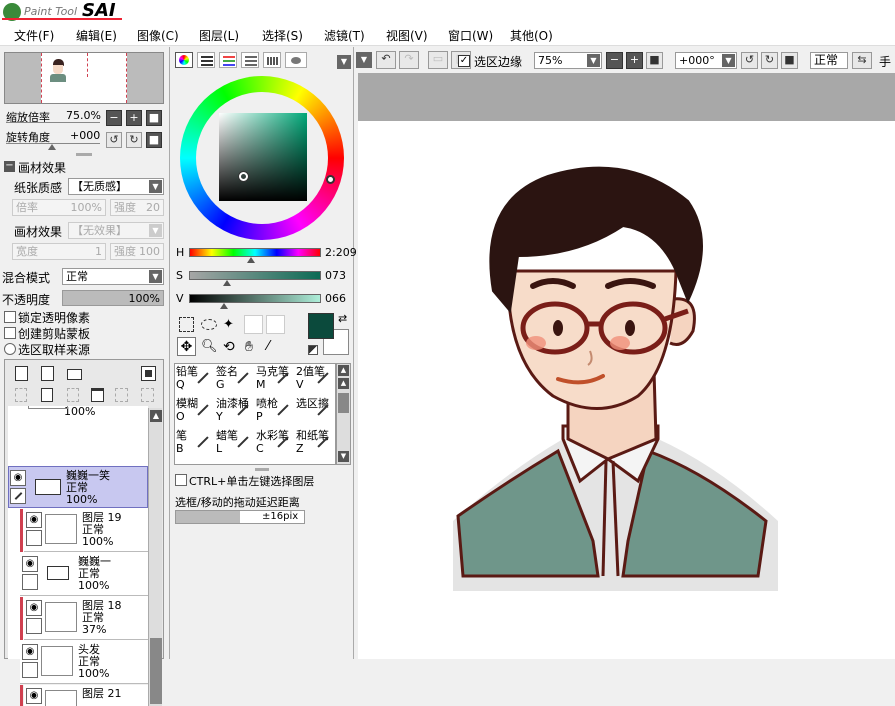 This screenshot has height=706, width=895. I want to click on swap-colors-icon: ⇄, so click(344, 319).